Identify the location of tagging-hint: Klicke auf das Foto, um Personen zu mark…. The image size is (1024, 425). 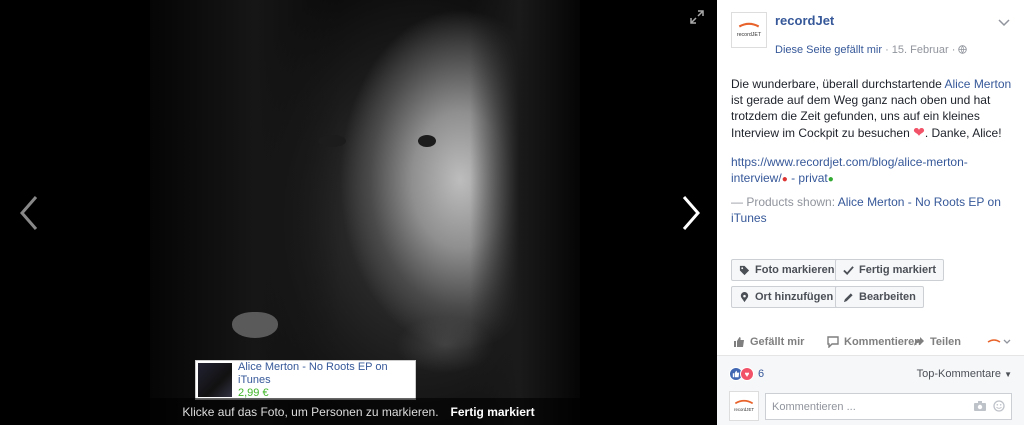
(310, 411).